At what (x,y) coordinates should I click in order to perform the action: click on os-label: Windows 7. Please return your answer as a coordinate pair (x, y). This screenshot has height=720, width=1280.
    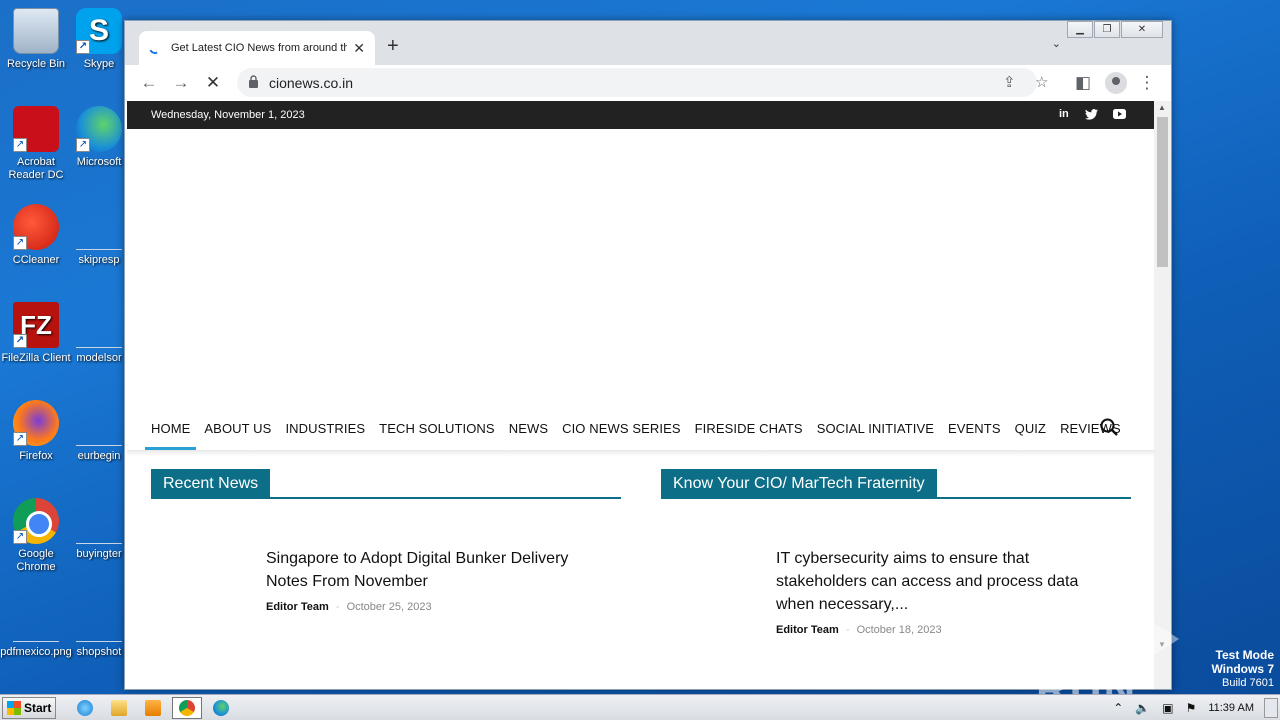
    Looking at the image, I should click on (1242, 669).